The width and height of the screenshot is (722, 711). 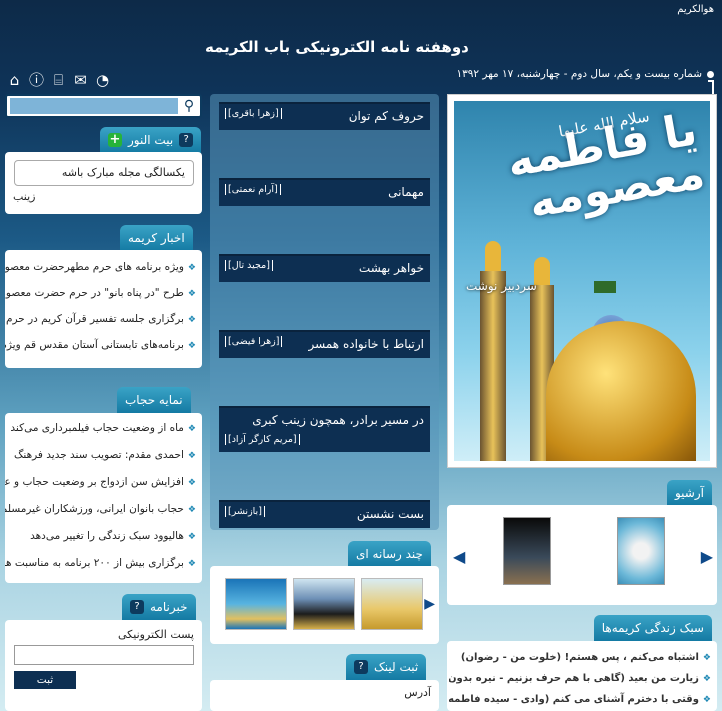 I want to click on email-field, so click(x=104, y=655).